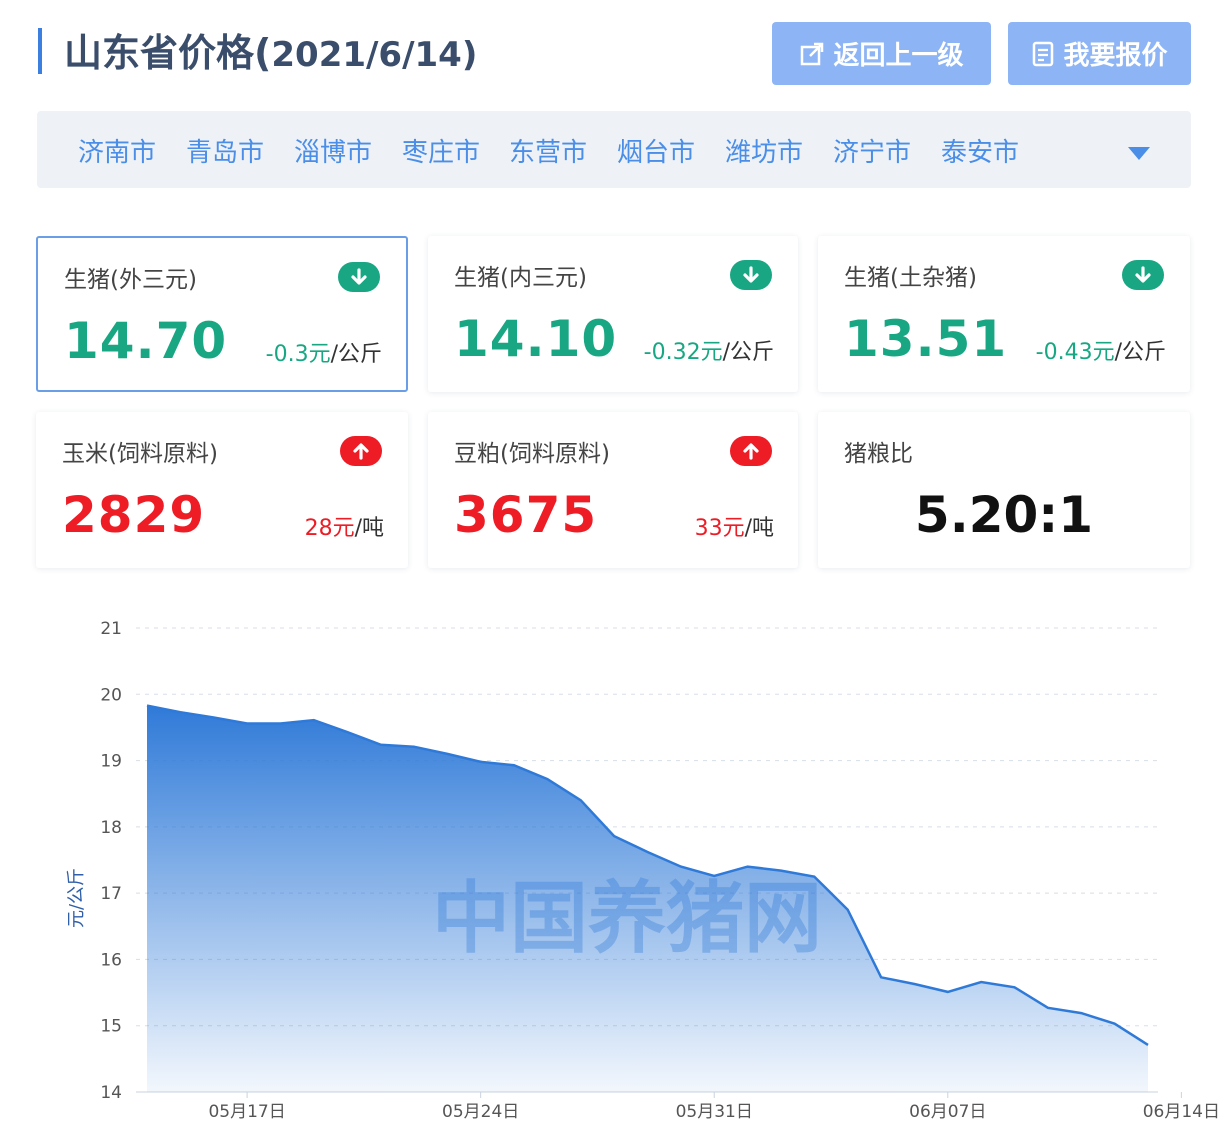 The image size is (1226, 1144). Describe the element at coordinates (536, 339) in the screenshot. I see `card-value: 14.10` at that location.